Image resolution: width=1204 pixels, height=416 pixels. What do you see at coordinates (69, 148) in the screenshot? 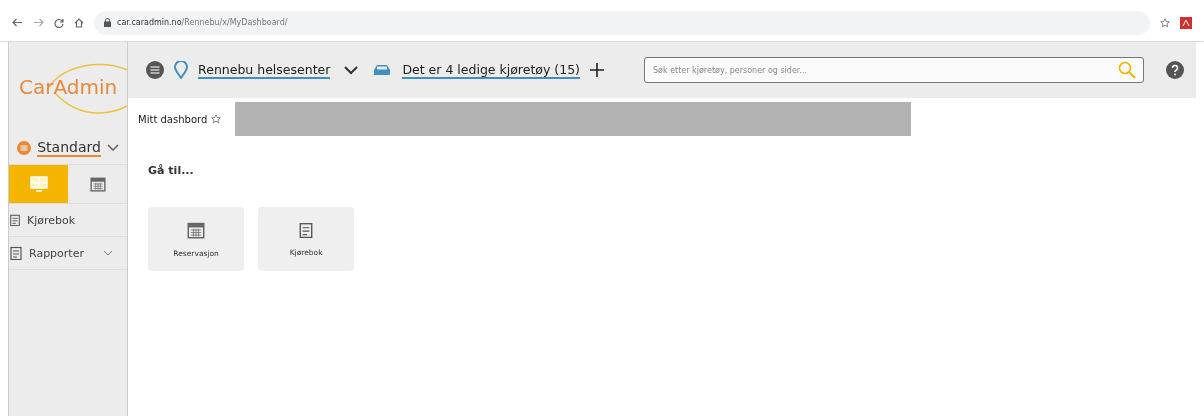
I see `profile-selector: Standard` at bounding box center [69, 148].